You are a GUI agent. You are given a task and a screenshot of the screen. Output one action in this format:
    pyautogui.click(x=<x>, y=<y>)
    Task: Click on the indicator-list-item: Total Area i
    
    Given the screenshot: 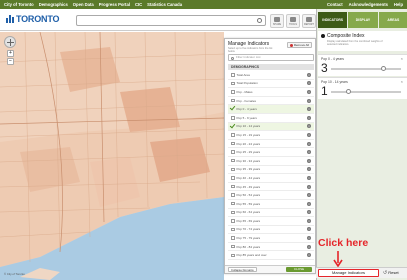 What is the action you would take?
    pyautogui.click(x=271, y=75)
    